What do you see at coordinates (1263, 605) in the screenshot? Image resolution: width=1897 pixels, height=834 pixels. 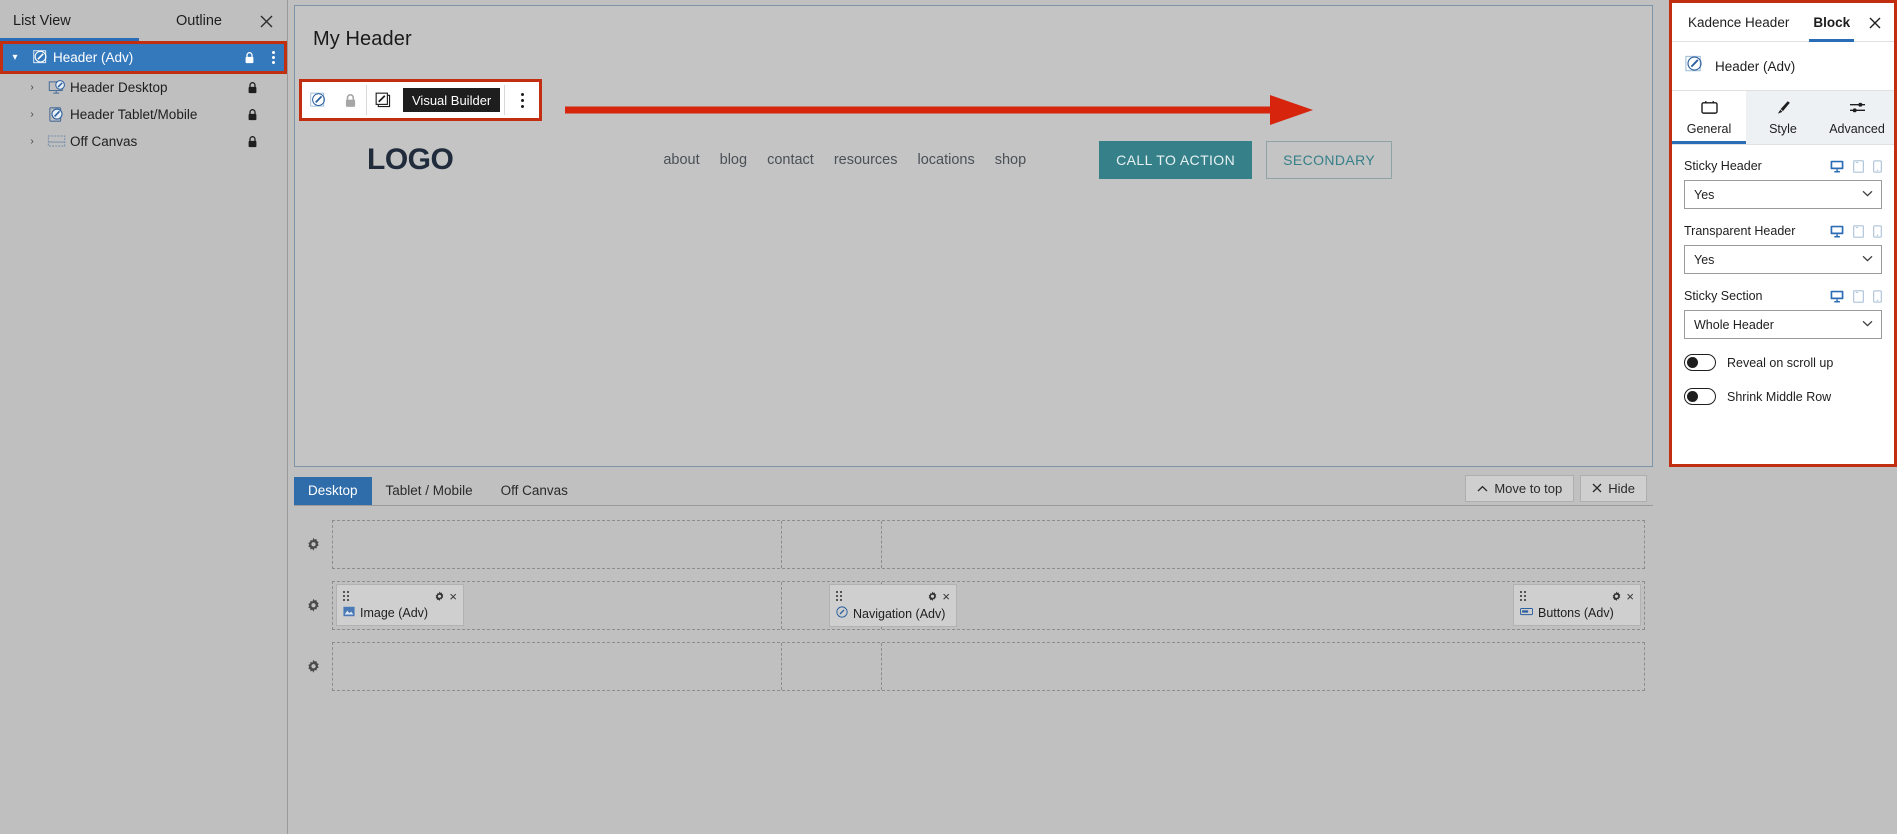 I see `row-column: × Buttons (Adv)` at bounding box center [1263, 605].